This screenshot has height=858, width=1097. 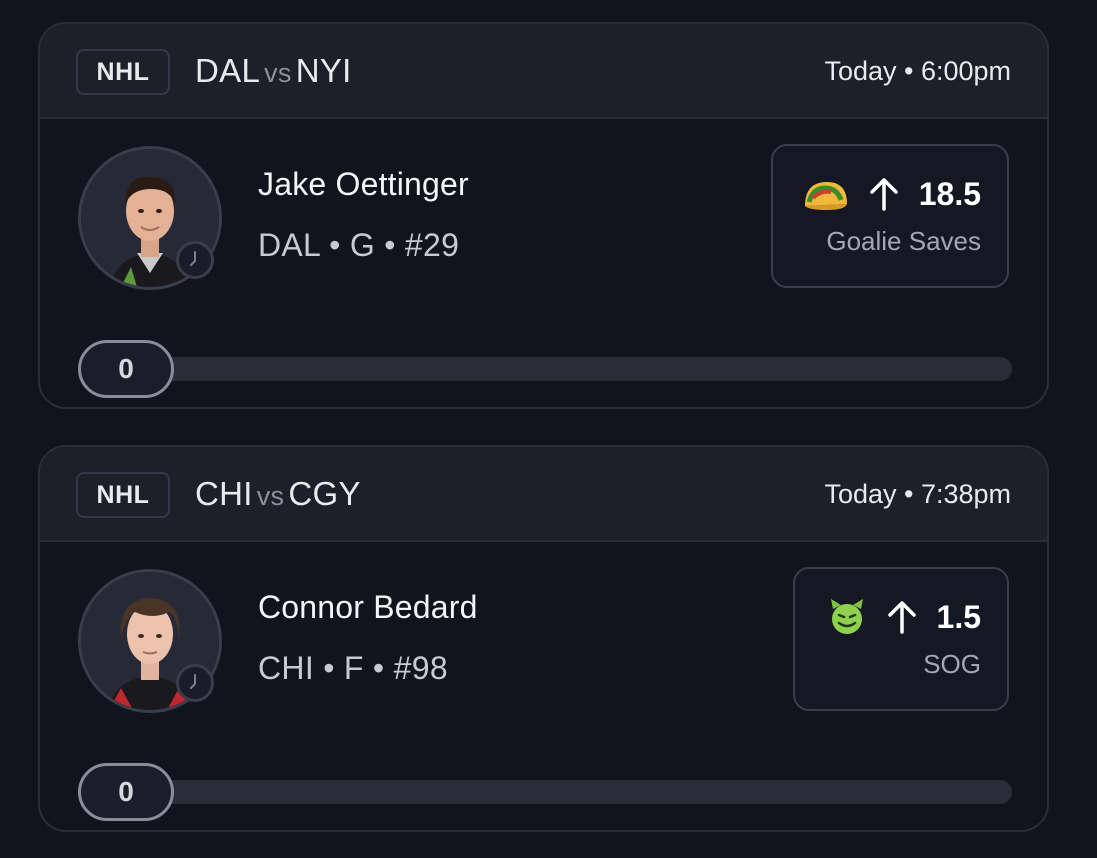 What do you see at coordinates (228, 70) in the screenshot?
I see `home-team: DAL` at bounding box center [228, 70].